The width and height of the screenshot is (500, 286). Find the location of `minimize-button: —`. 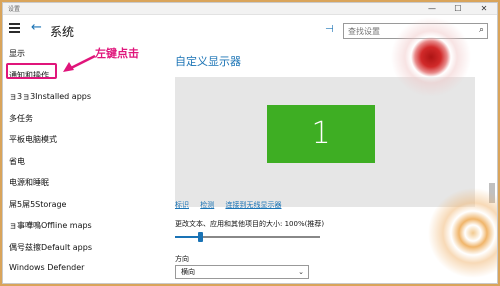

minimize-button: — is located at coordinates (432, 9).